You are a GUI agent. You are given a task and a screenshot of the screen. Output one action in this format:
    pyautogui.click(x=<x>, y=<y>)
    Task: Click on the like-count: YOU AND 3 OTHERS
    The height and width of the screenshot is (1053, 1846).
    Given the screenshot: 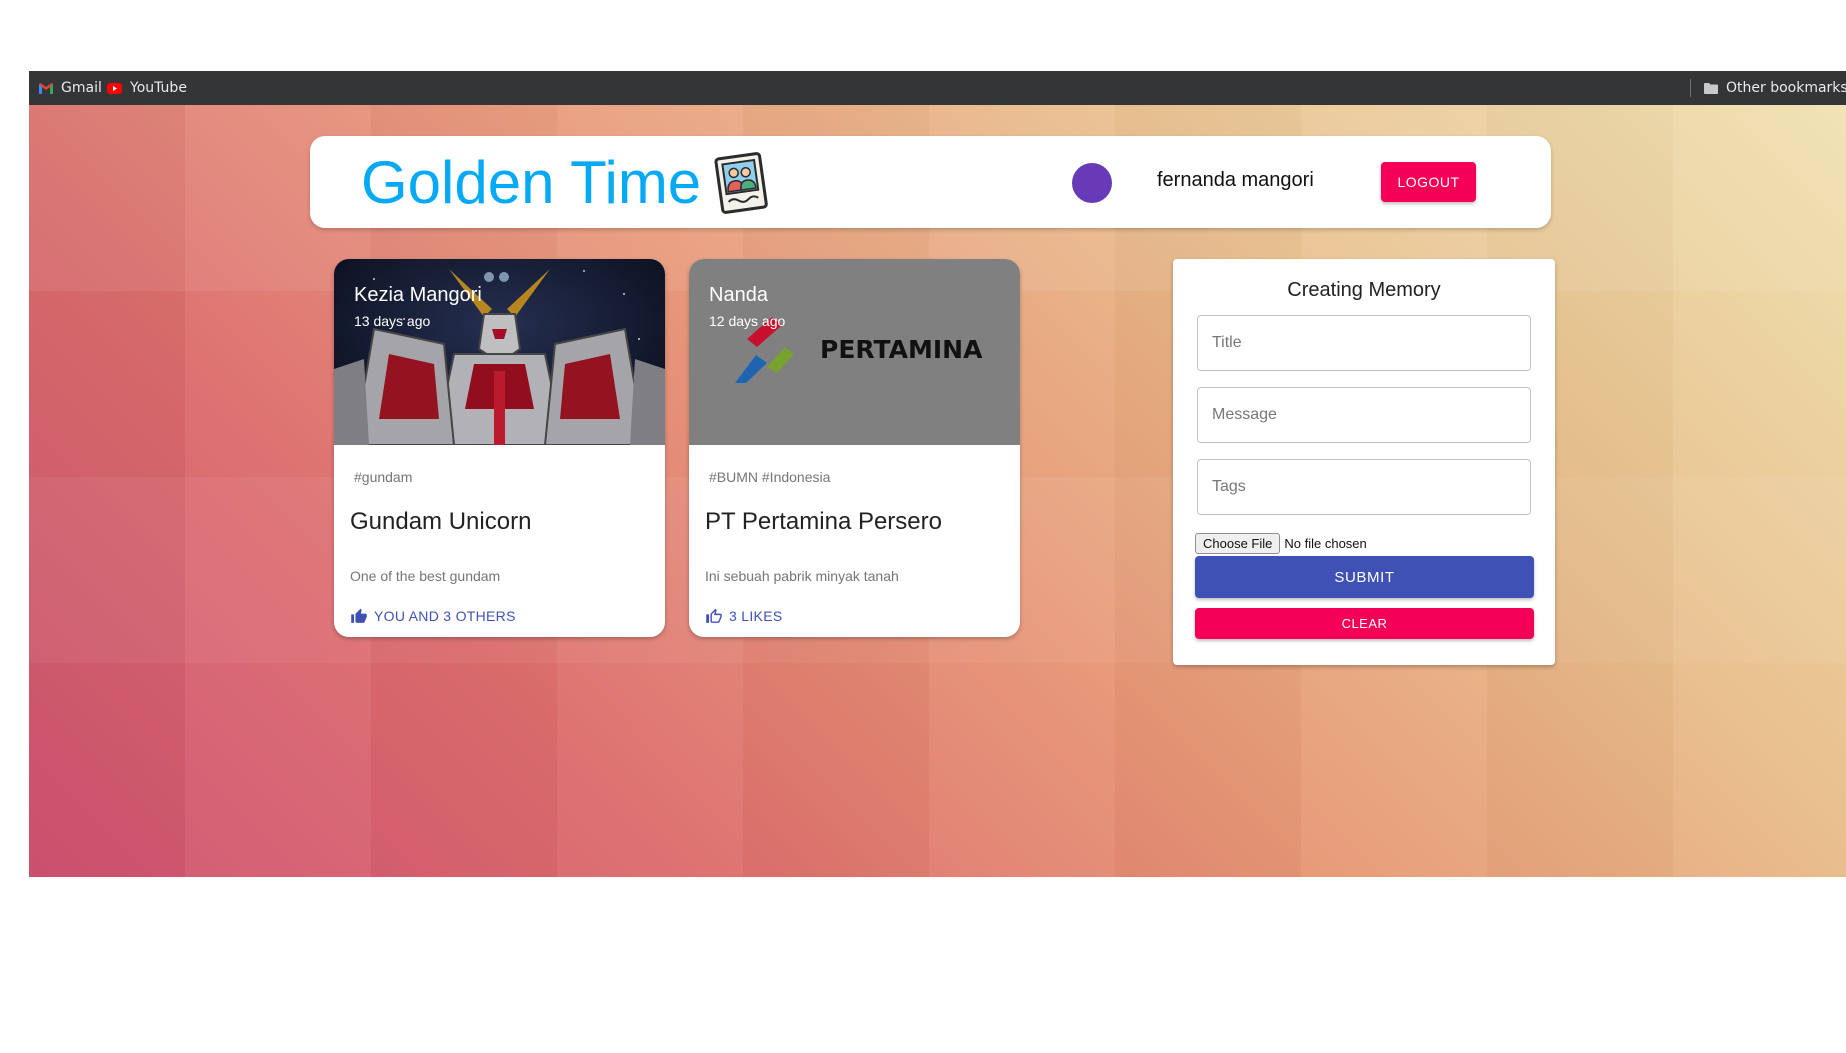 What is the action you would take?
    pyautogui.click(x=445, y=616)
    